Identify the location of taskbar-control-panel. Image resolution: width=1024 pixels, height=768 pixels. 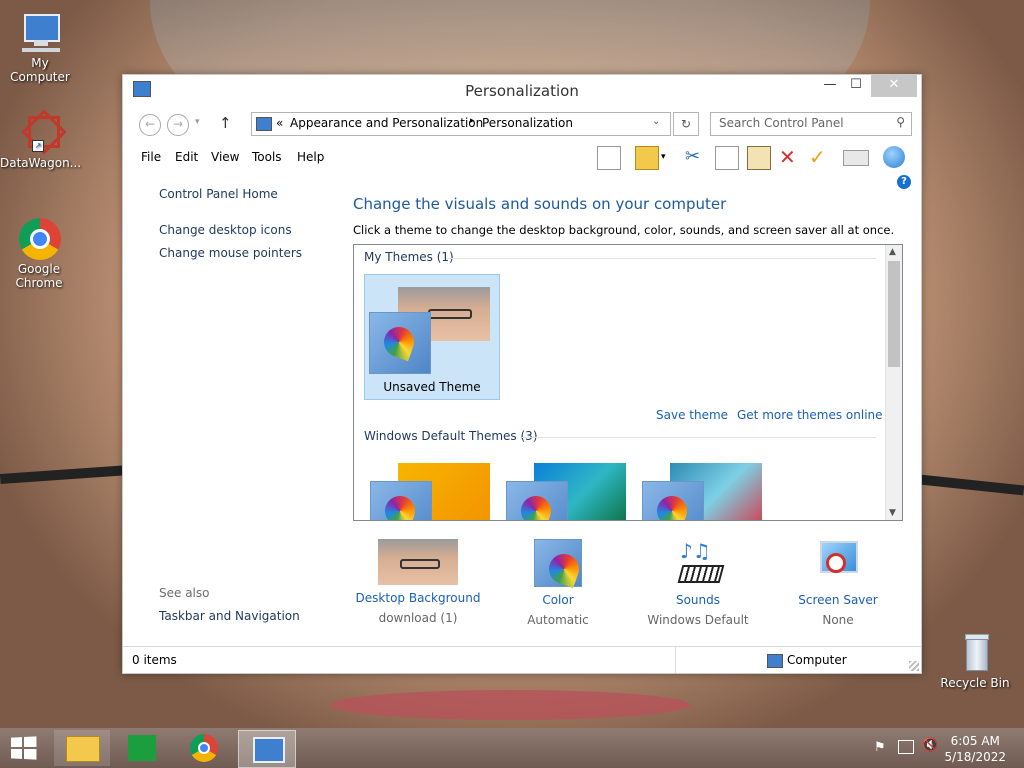
(267, 749).